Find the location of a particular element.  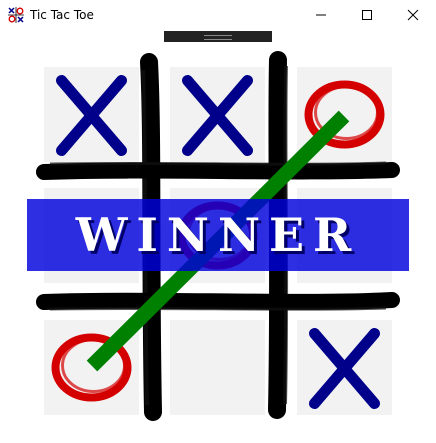

grid-line-horizontal-2-brush is located at coordinates (218, 308).